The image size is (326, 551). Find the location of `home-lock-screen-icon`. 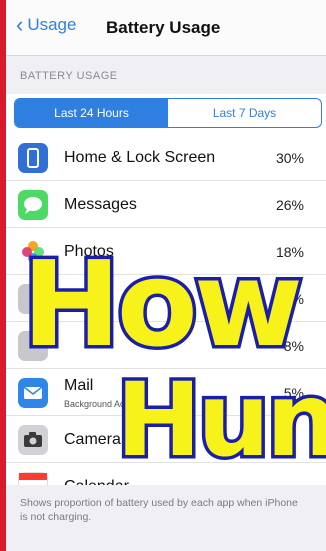

home-lock-screen-icon is located at coordinates (33, 158).